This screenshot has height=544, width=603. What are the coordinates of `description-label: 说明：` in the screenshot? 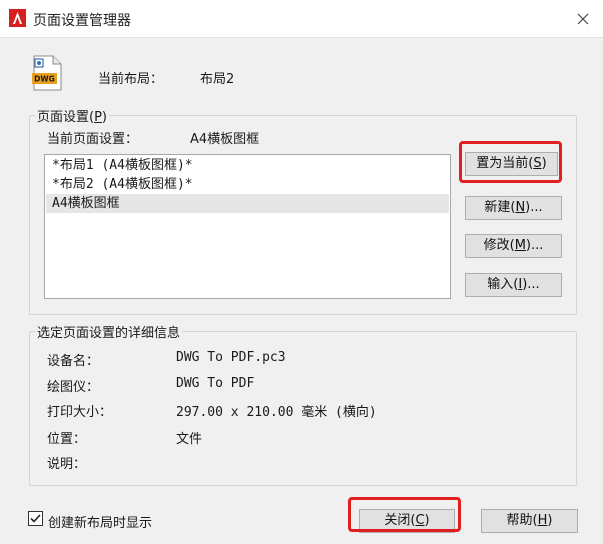 It's located at (67, 464).